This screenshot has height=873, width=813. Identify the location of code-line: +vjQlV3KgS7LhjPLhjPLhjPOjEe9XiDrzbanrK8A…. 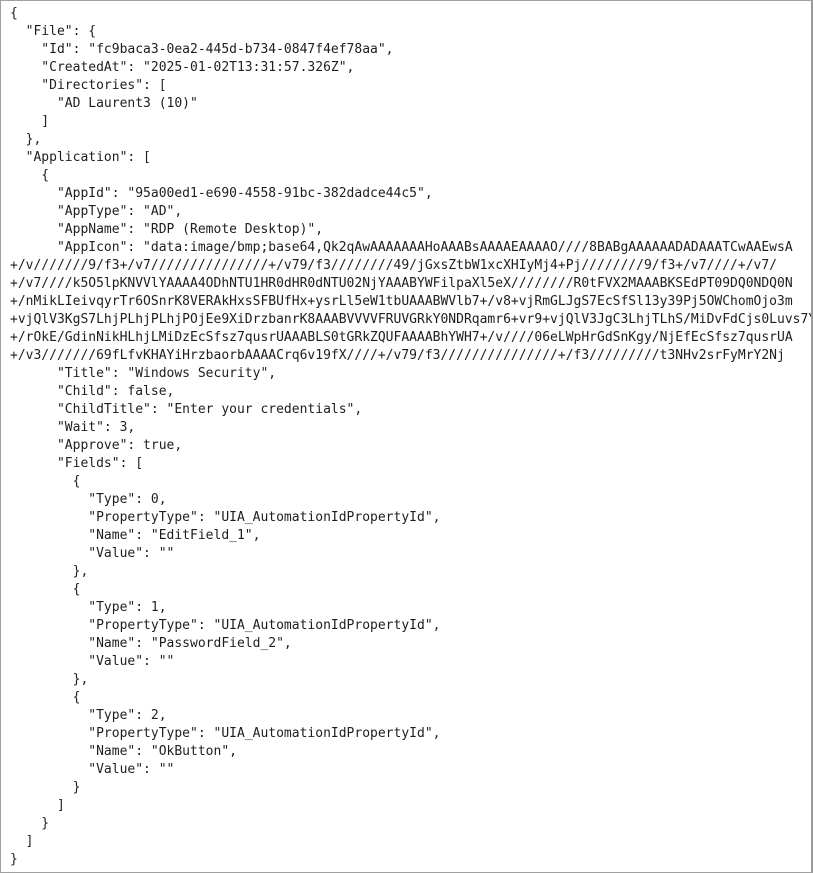
(410, 319).